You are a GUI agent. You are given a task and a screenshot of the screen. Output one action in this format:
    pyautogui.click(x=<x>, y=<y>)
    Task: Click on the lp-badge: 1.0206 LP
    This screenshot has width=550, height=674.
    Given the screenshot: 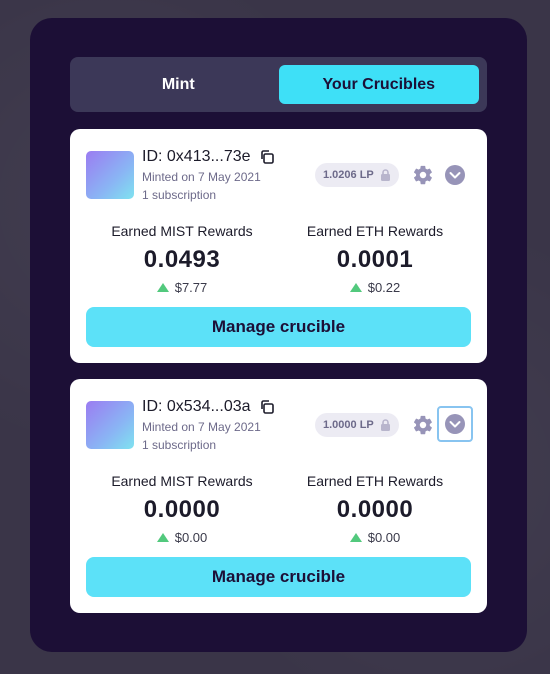 What is the action you would take?
    pyautogui.click(x=357, y=175)
    